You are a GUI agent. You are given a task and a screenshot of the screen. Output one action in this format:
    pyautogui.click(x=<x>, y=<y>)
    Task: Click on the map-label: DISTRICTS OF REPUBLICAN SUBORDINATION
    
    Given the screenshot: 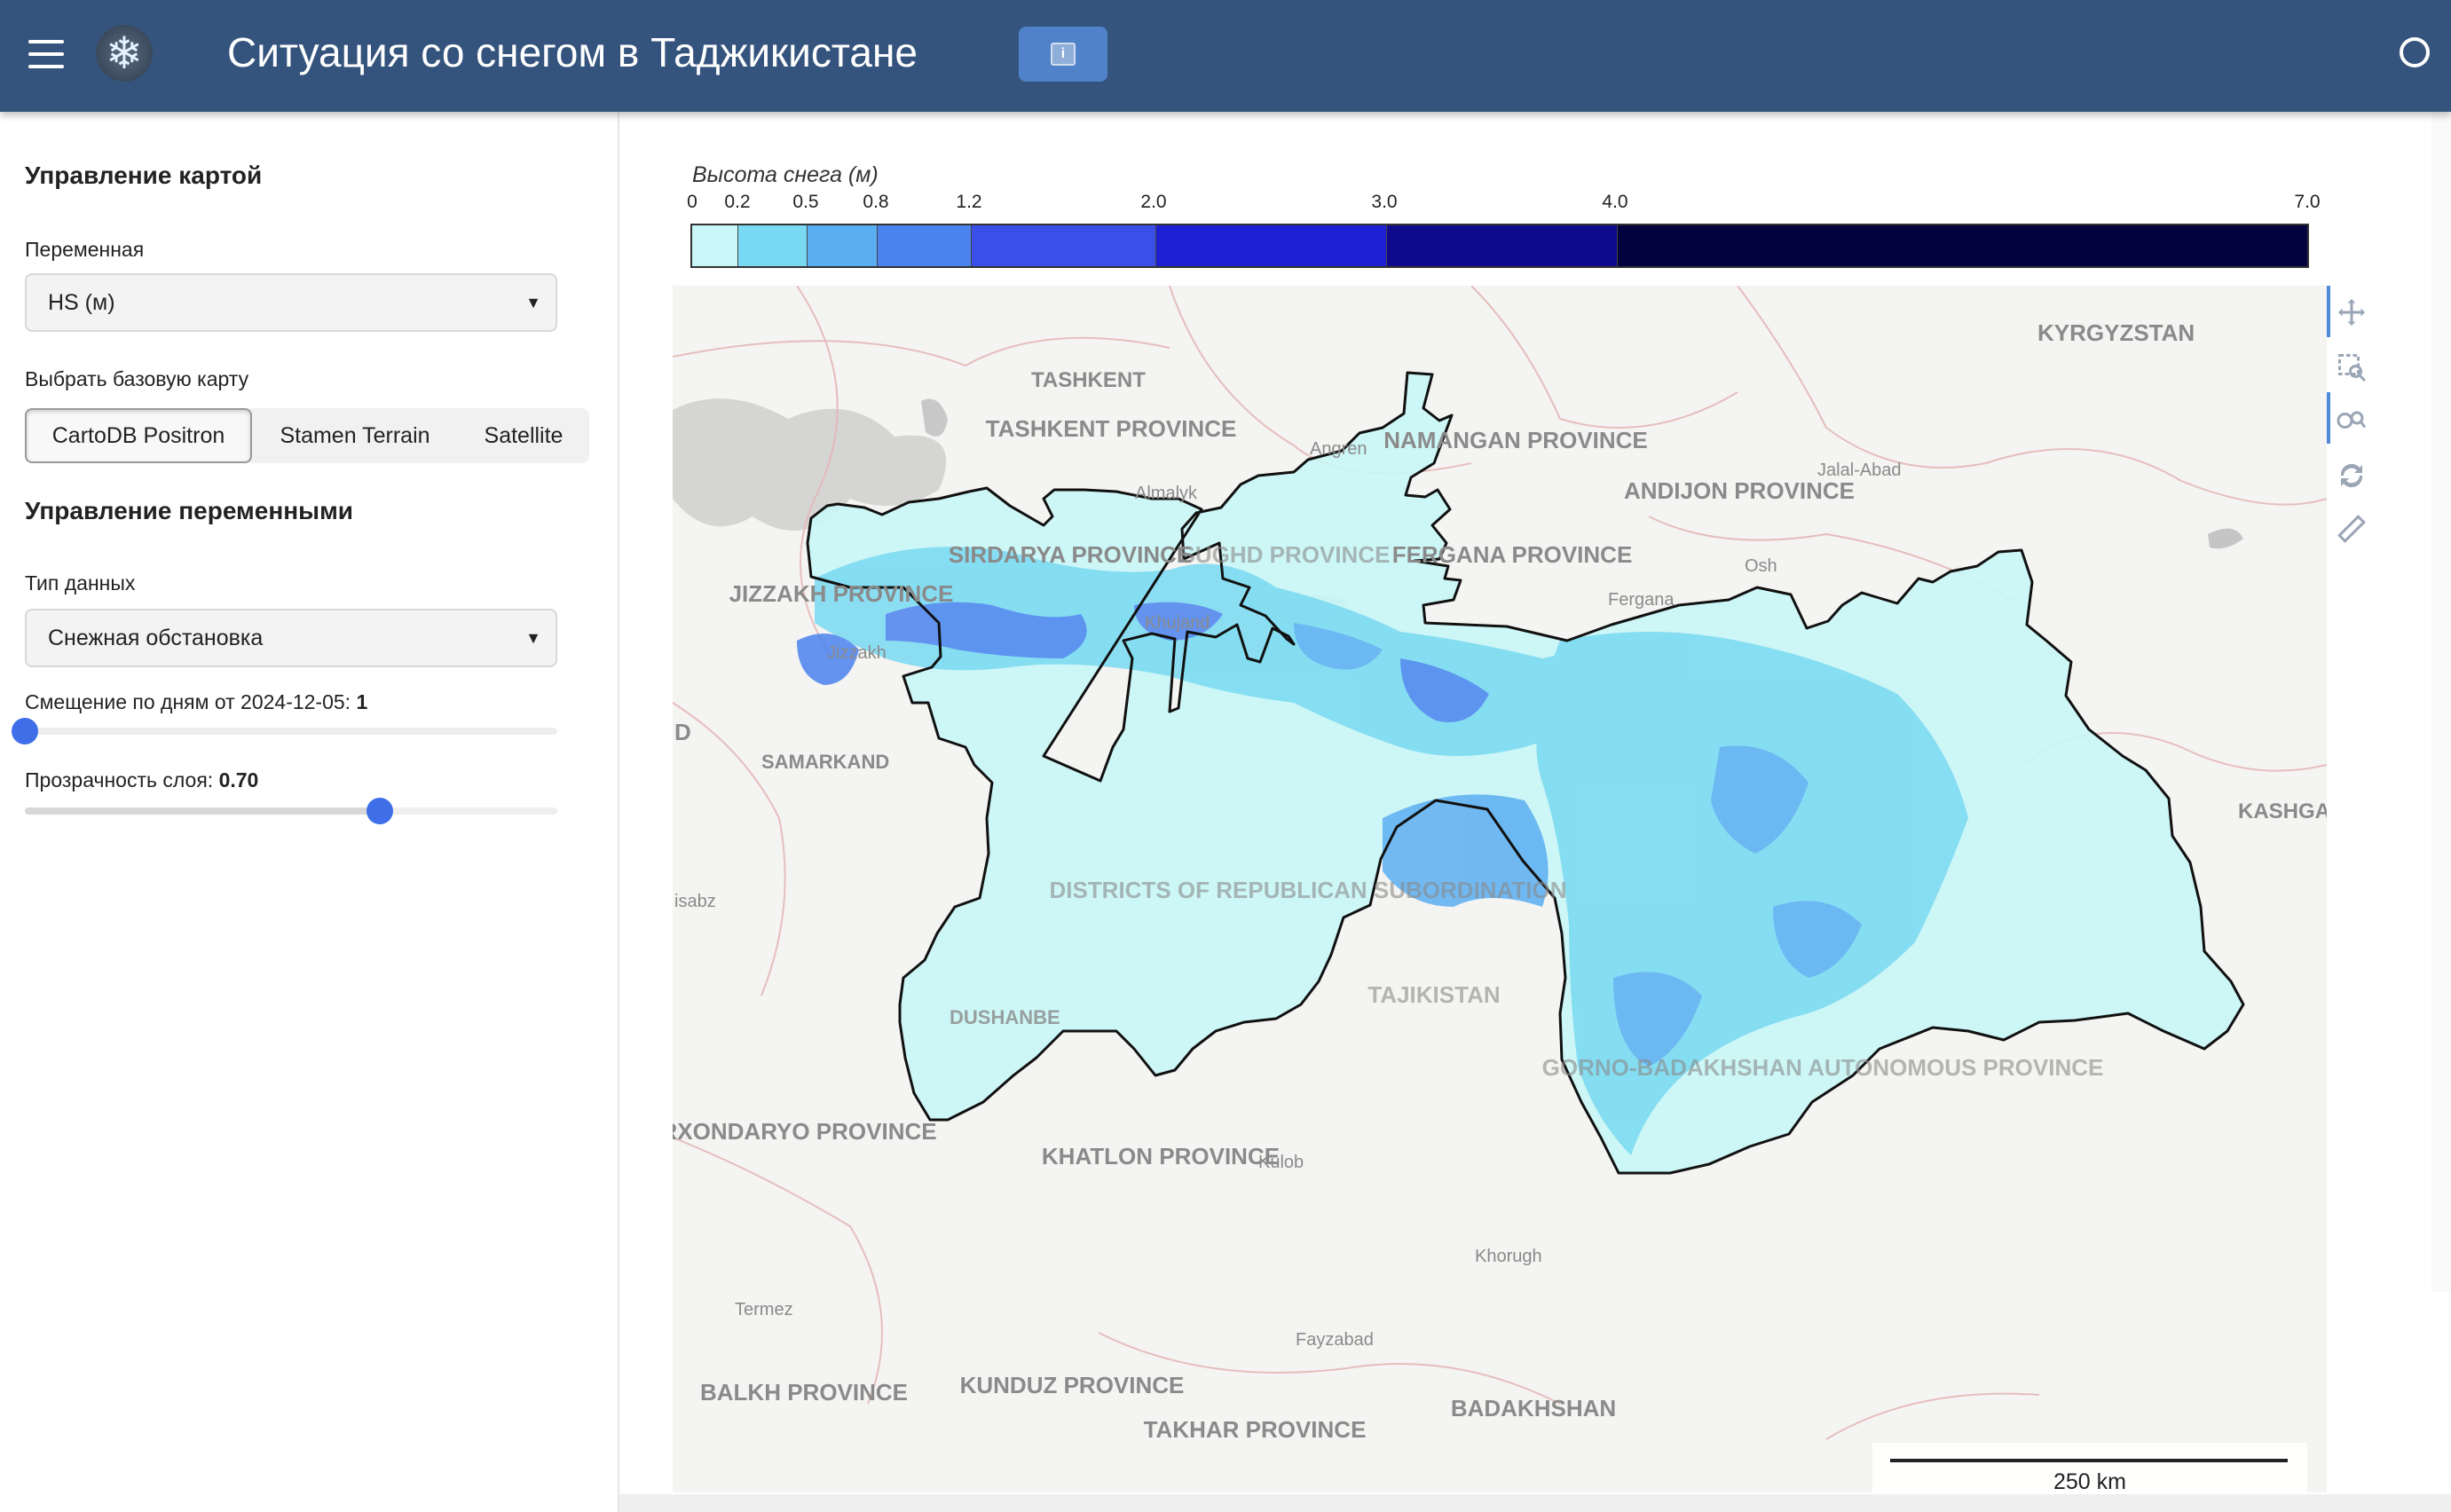 What is the action you would take?
    pyautogui.click(x=1307, y=890)
    